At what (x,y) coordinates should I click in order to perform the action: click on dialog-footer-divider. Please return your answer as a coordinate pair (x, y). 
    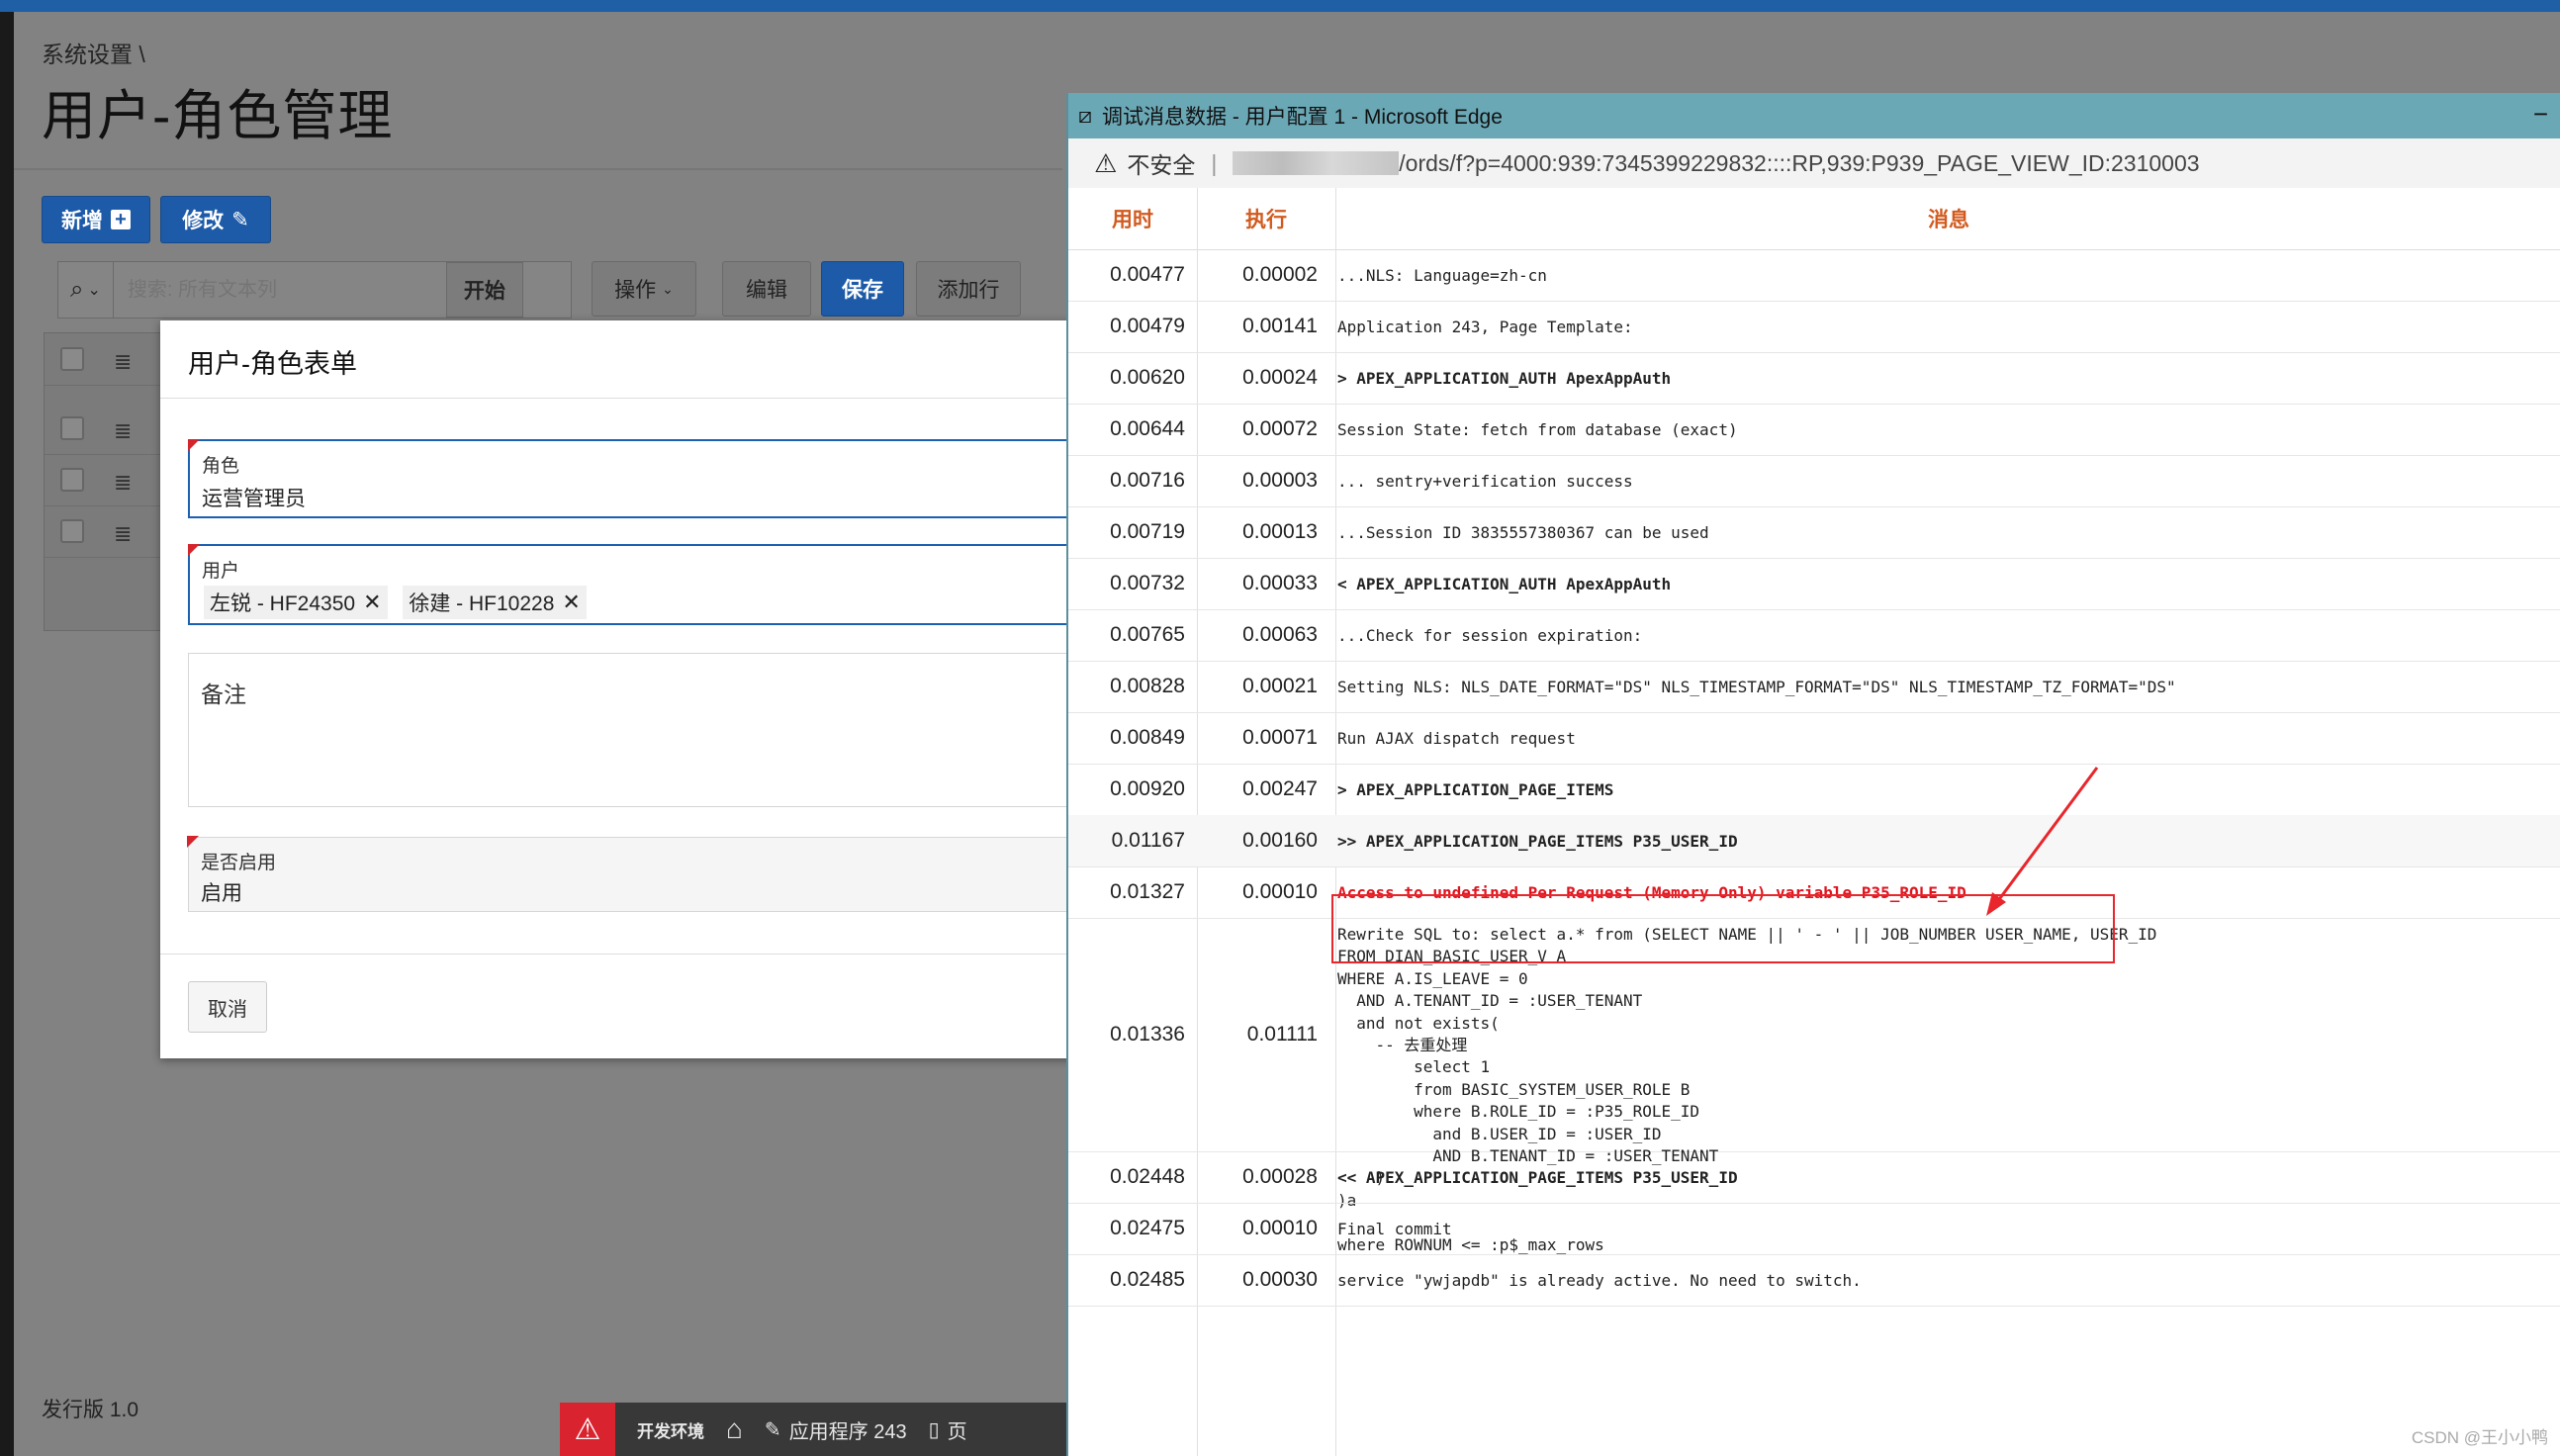
    Looking at the image, I should click on (620, 954).